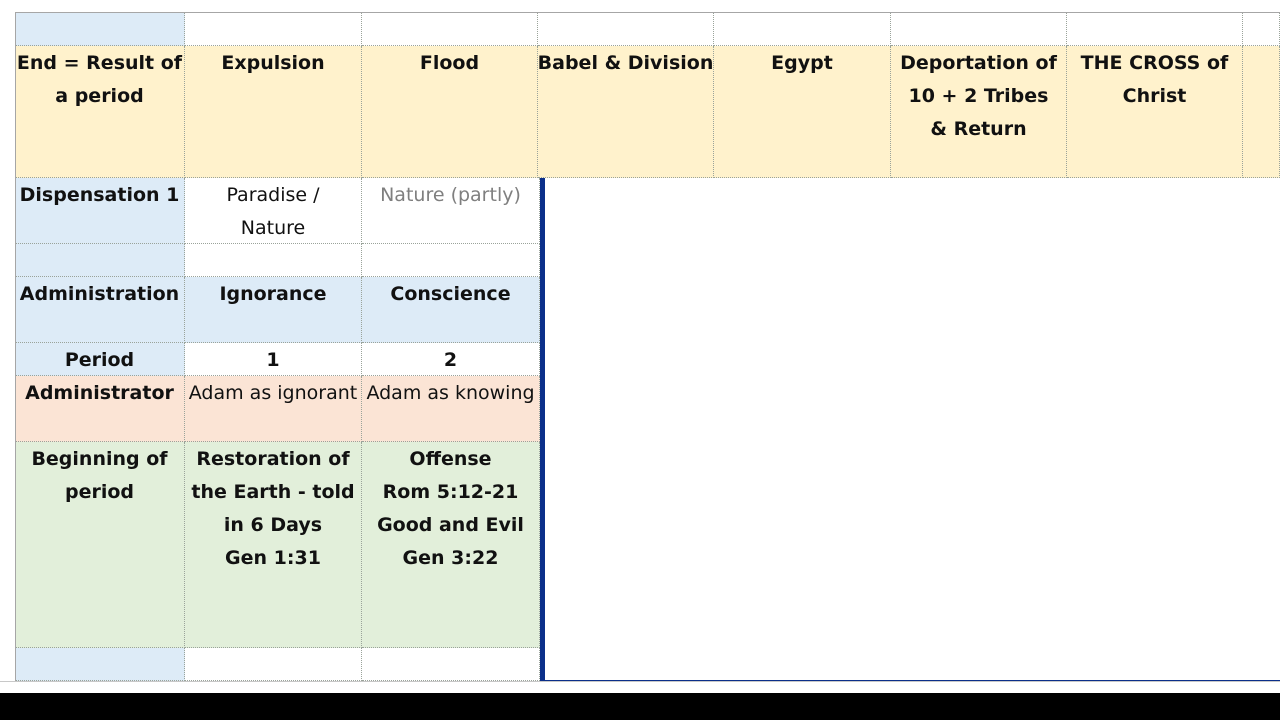 The width and height of the screenshot is (1280, 720). Describe the element at coordinates (979, 112) in the screenshot. I see `header-deportation: Deportation of 10 + 2 Tribes & Return` at that location.